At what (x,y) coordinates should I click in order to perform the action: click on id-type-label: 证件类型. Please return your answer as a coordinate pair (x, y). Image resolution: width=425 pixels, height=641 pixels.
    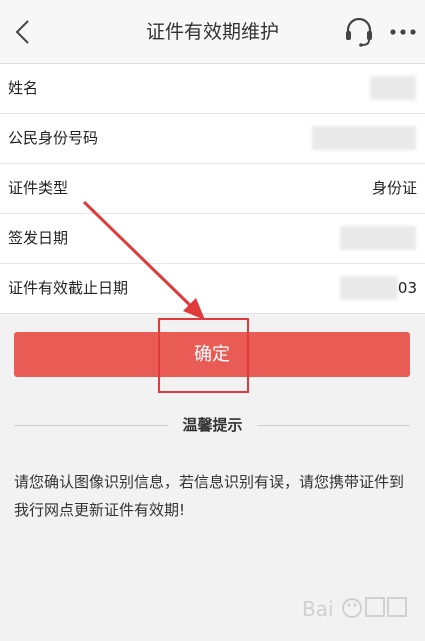
    Looking at the image, I should click on (38, 188).